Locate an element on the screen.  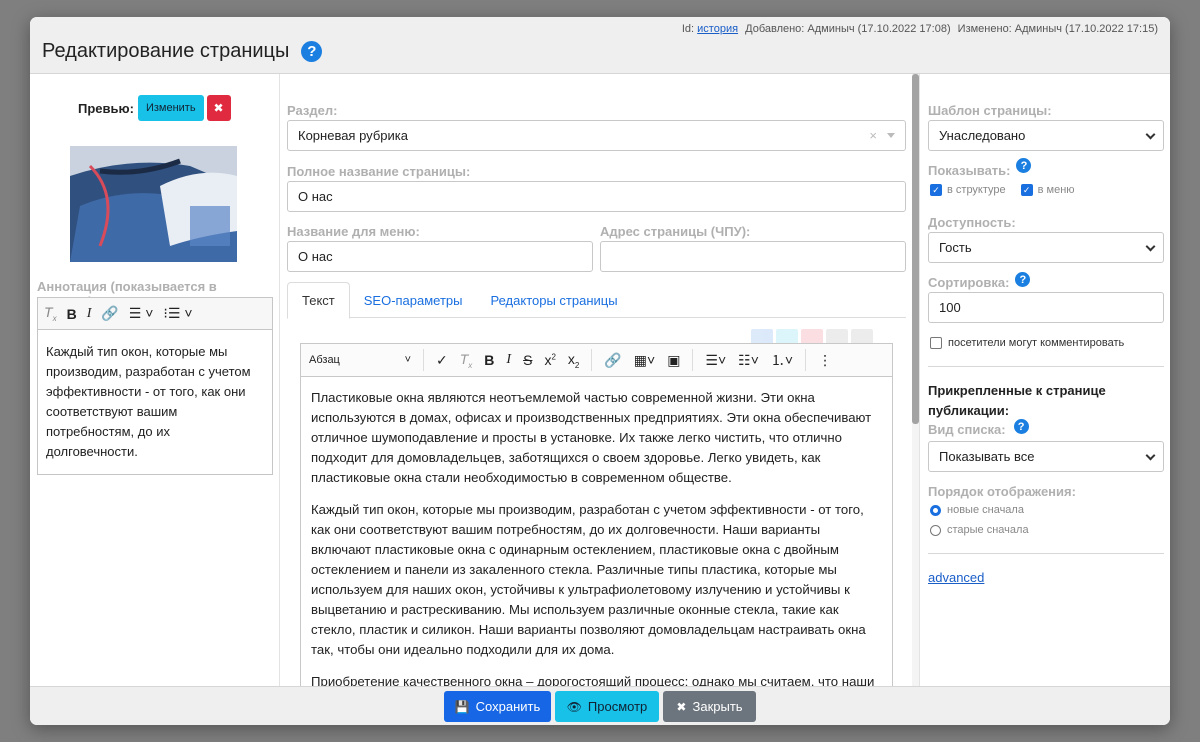
structure-checkbox: ✓ is located at coordinates (936, 190).